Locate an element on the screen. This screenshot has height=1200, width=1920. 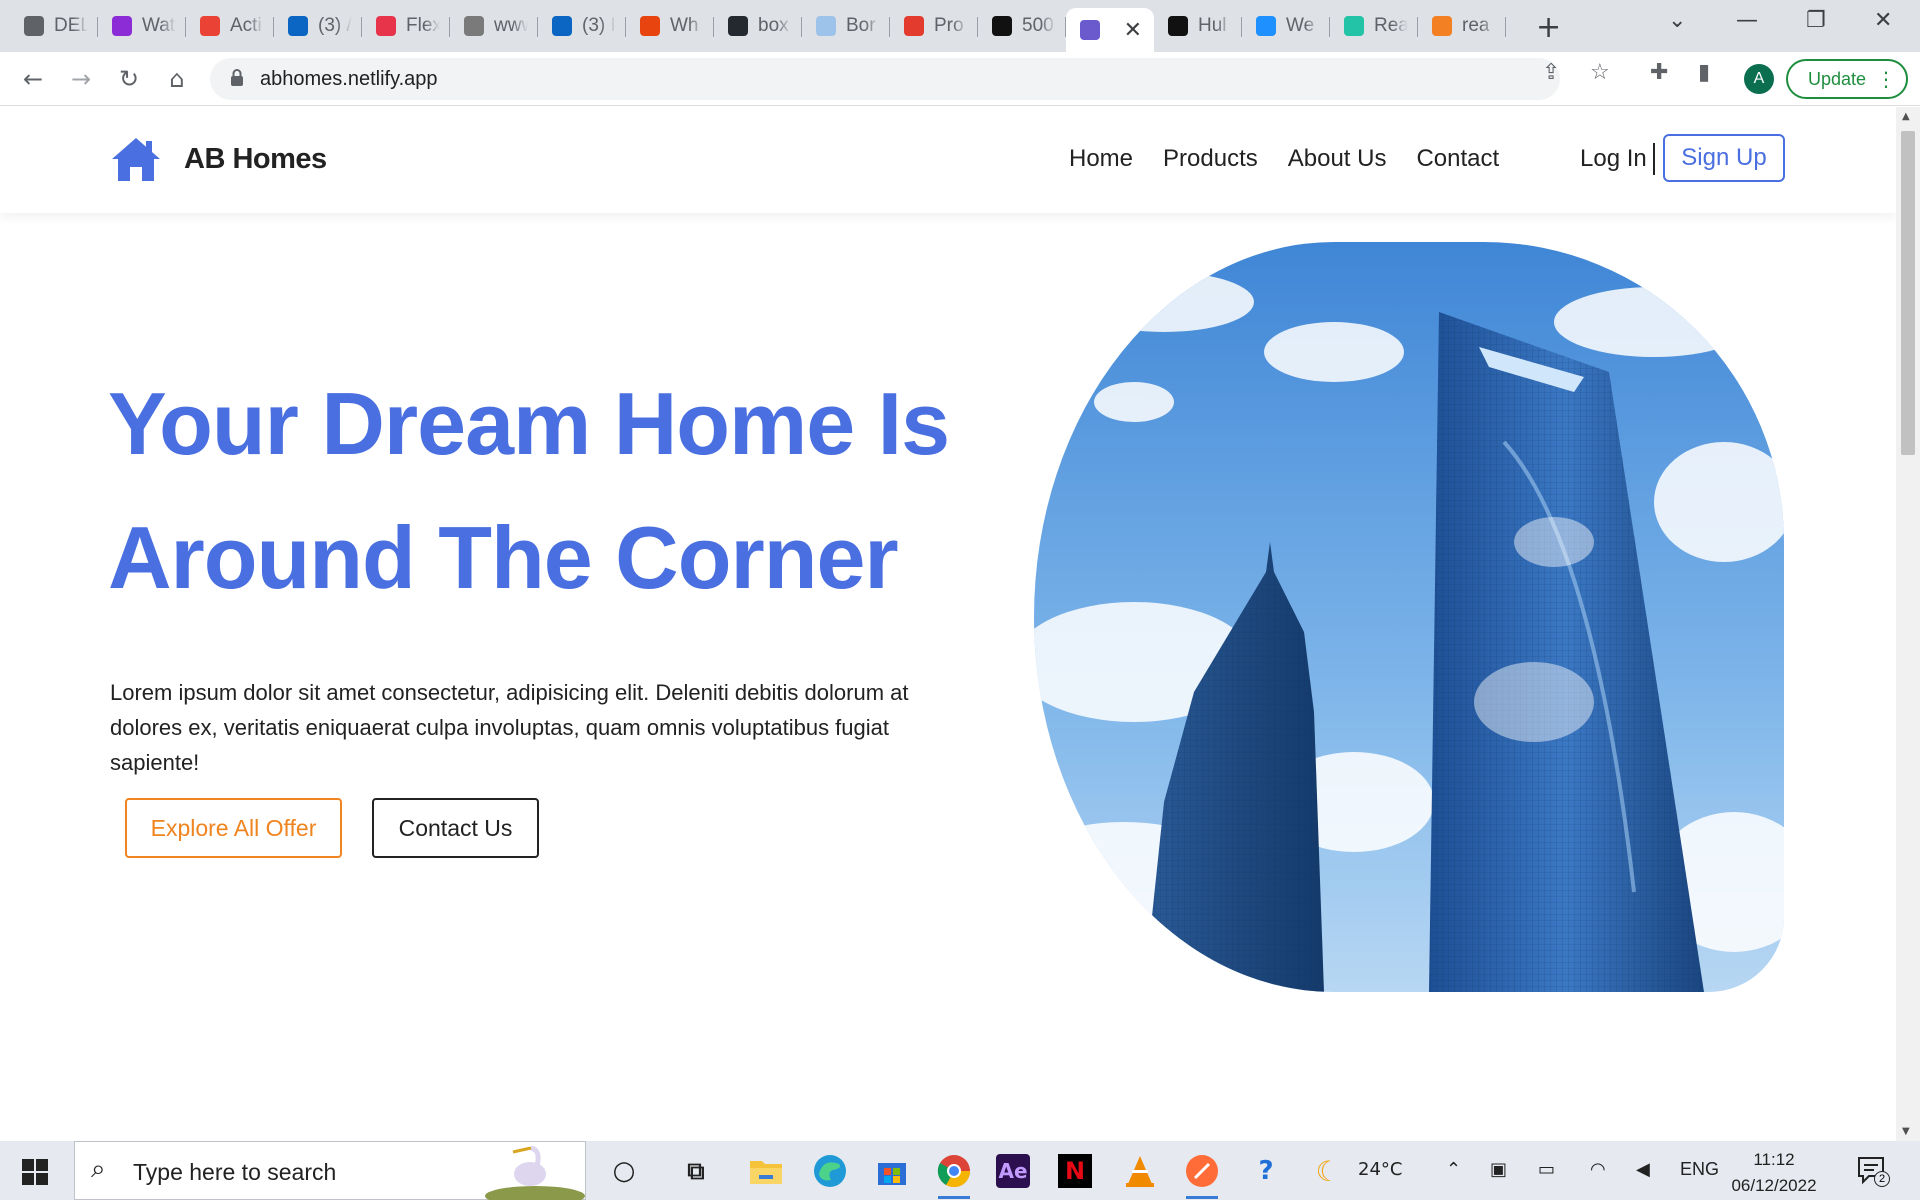
explore-offers-button: Explore All Offer is located at coordinates (233, 828).